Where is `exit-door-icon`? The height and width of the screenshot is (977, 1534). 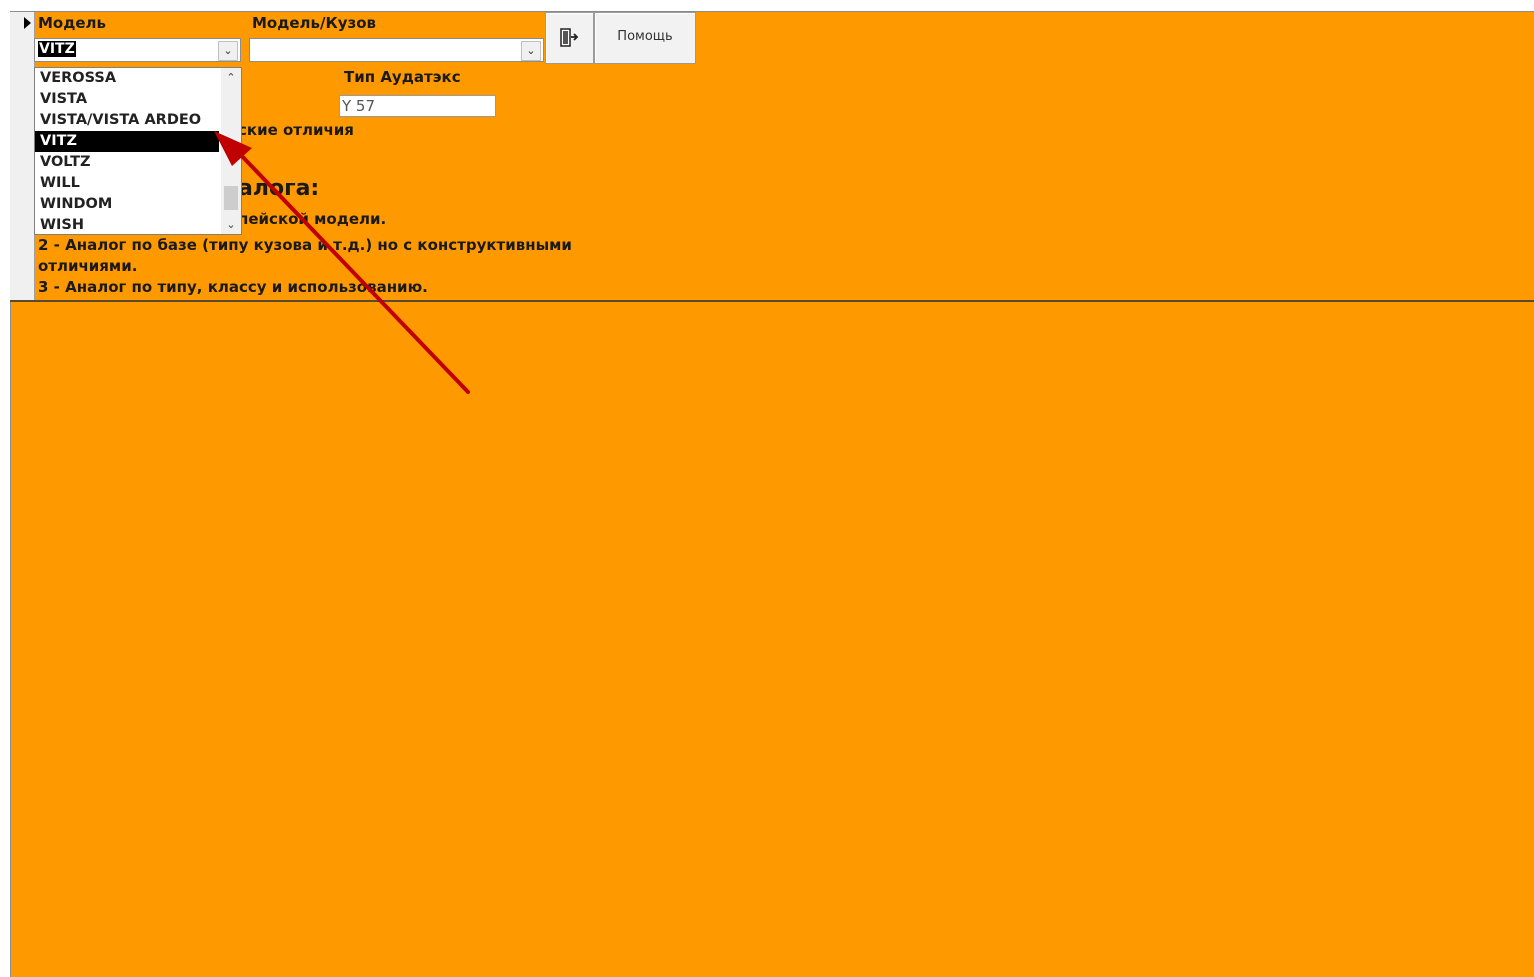
exit-door-icon is located at coordinates (569, 37).